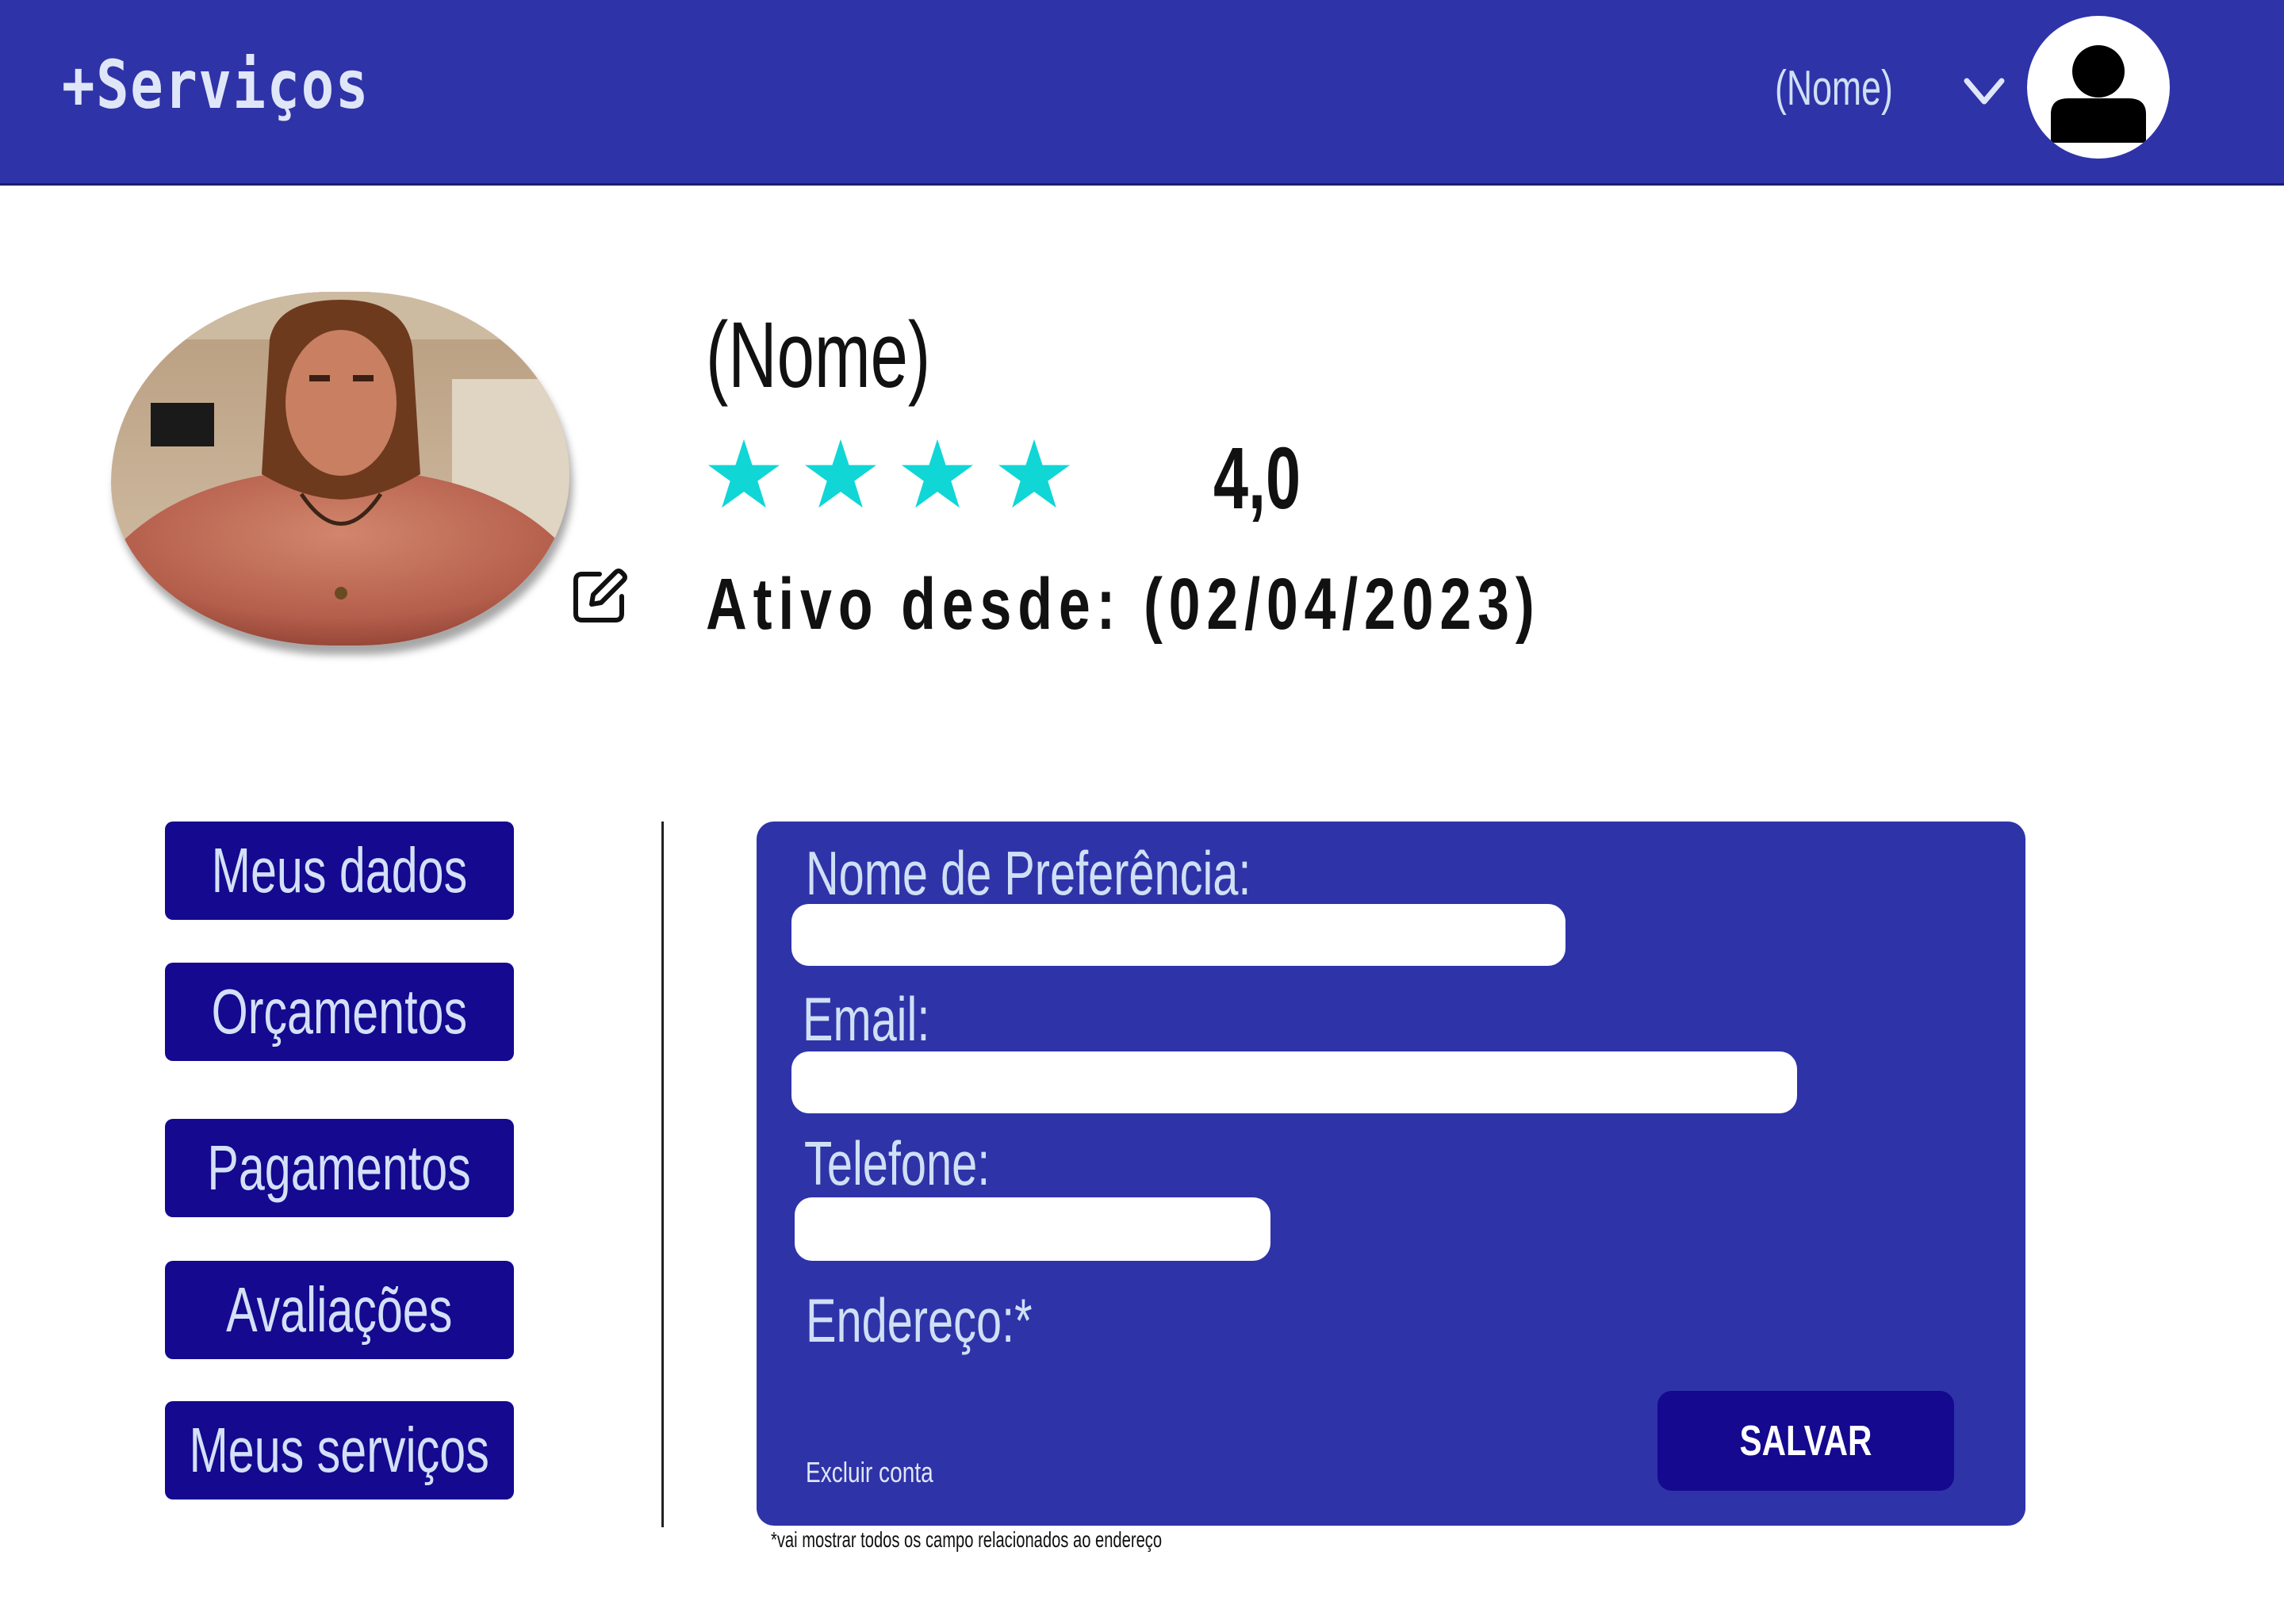  I want to click on sidebar-item-meus-dados: Meus dados, so click(339, 871).